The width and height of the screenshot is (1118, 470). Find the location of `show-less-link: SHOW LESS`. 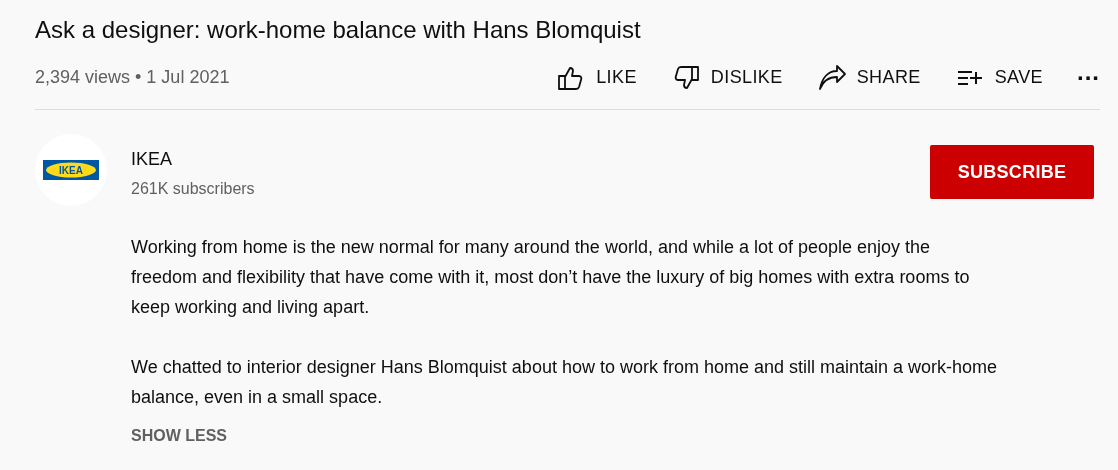

show-less-link: SHOW LESS is located at coordinates (179, 436).